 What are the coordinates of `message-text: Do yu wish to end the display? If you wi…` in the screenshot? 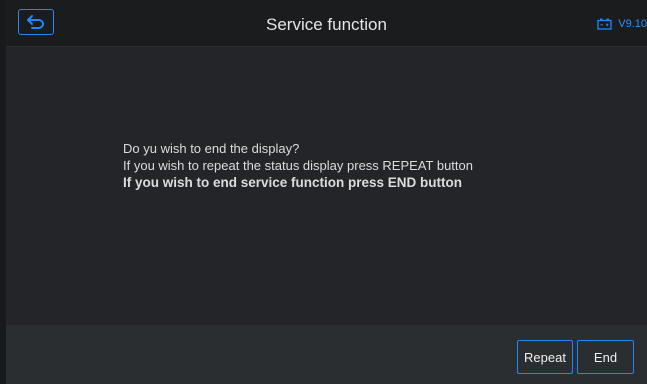 It's located at (298, 165).